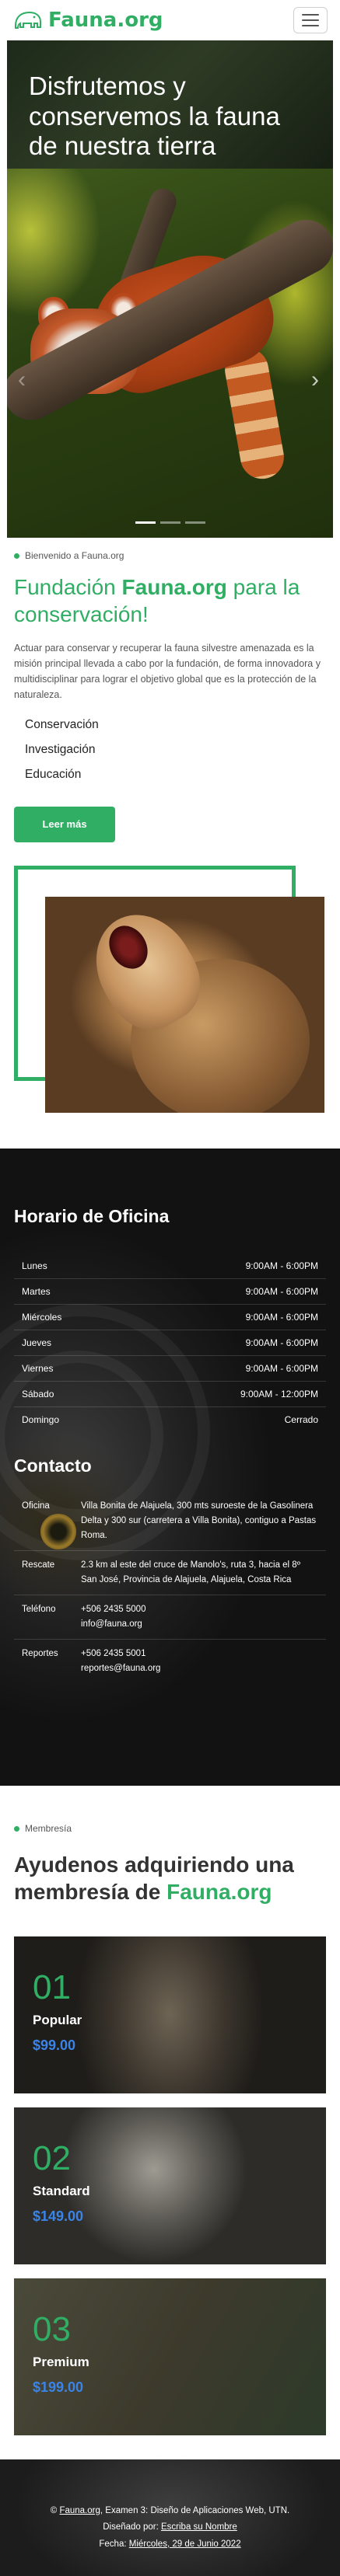 The image size is (340, 2576). What do you see at coordinates (170, 2356) in the screenshot?
I see `membership-card-premium: 03 Premium $199.00` at bounding box center [170, 2356].